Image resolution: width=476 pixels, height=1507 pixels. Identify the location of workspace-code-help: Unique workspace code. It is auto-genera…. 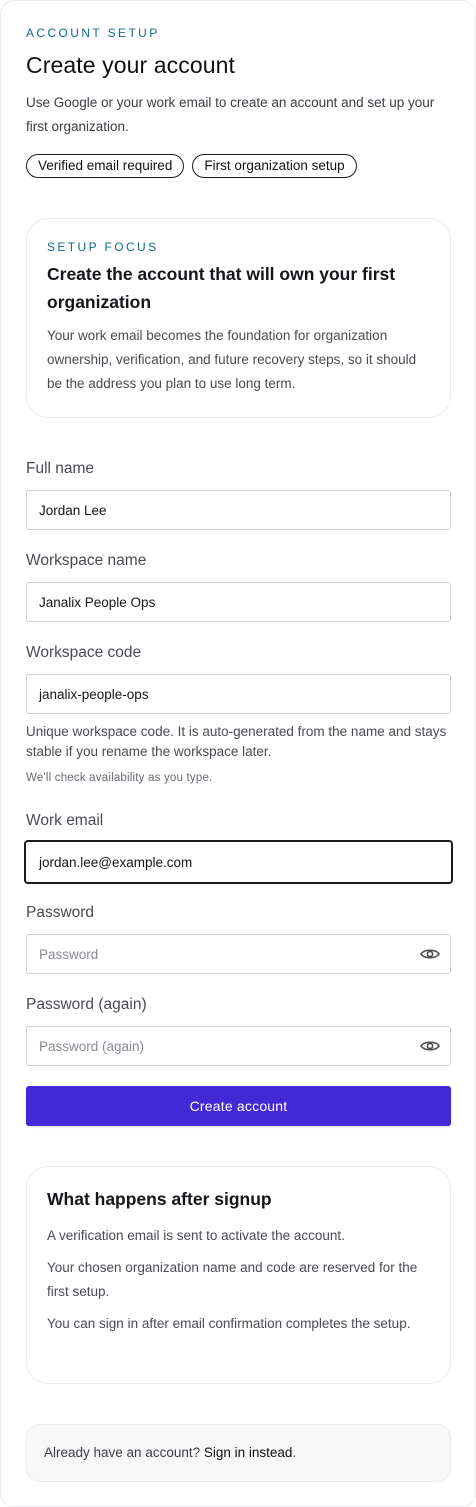
(236, 741).